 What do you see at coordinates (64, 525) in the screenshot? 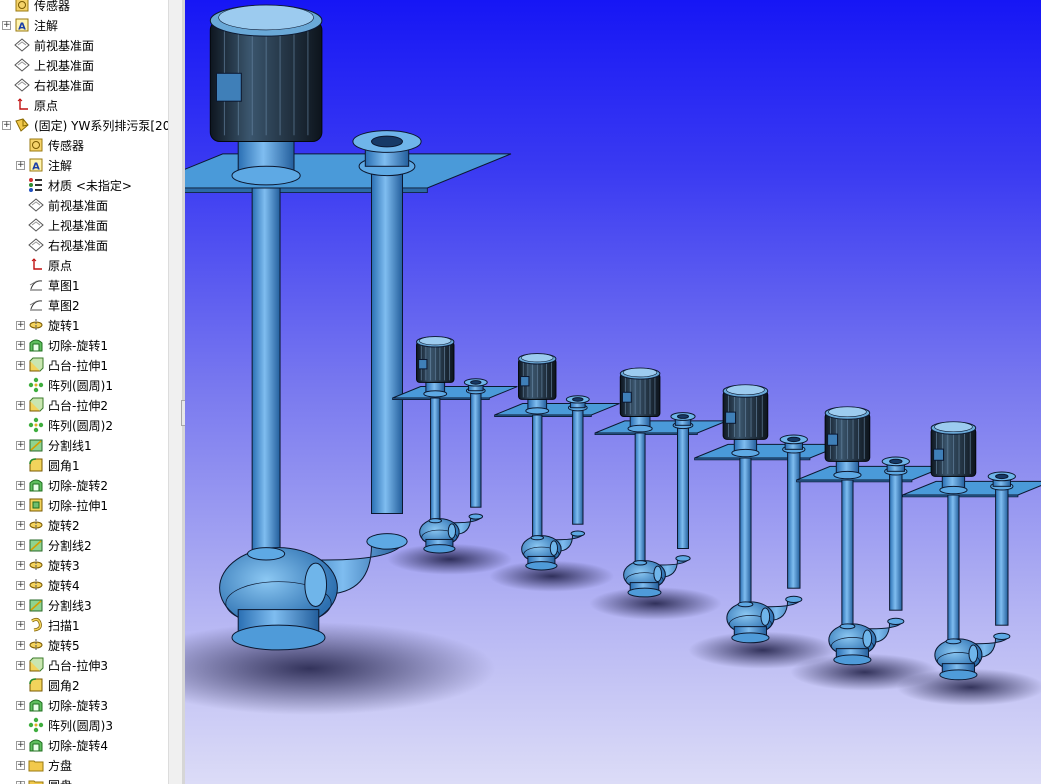
I see `tree-item-label: 旋转2` at bounding box center [64, 525].